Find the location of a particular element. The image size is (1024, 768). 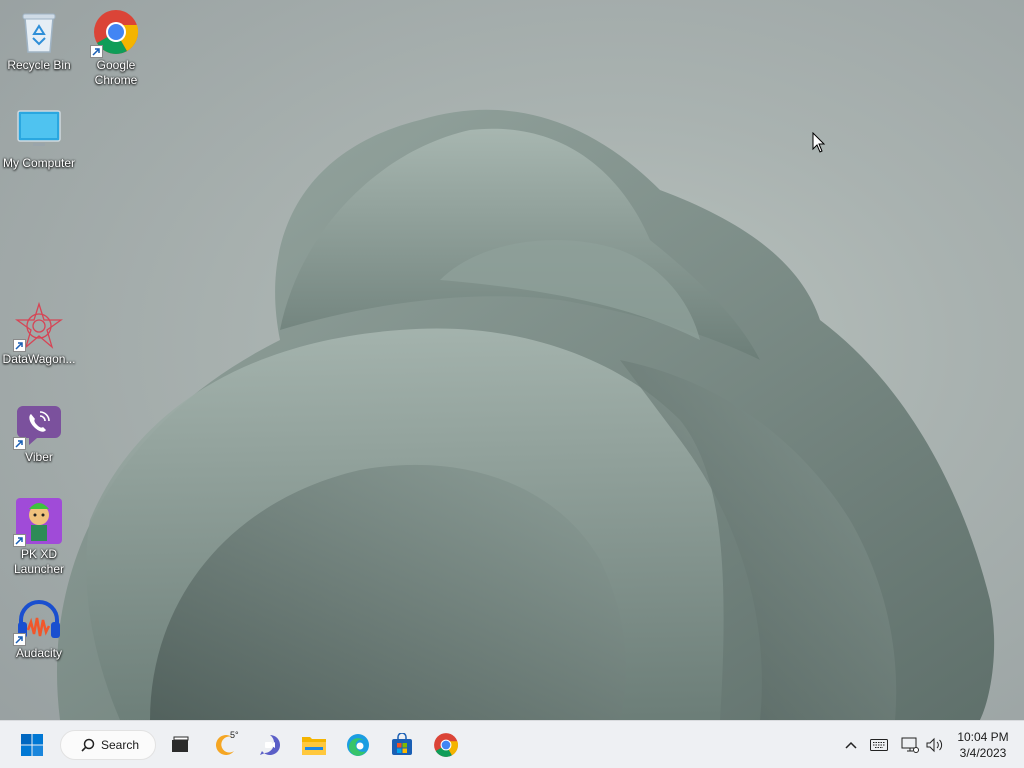

desktop-icon-my-computer: My Computer is located at coordinates (39, 138).